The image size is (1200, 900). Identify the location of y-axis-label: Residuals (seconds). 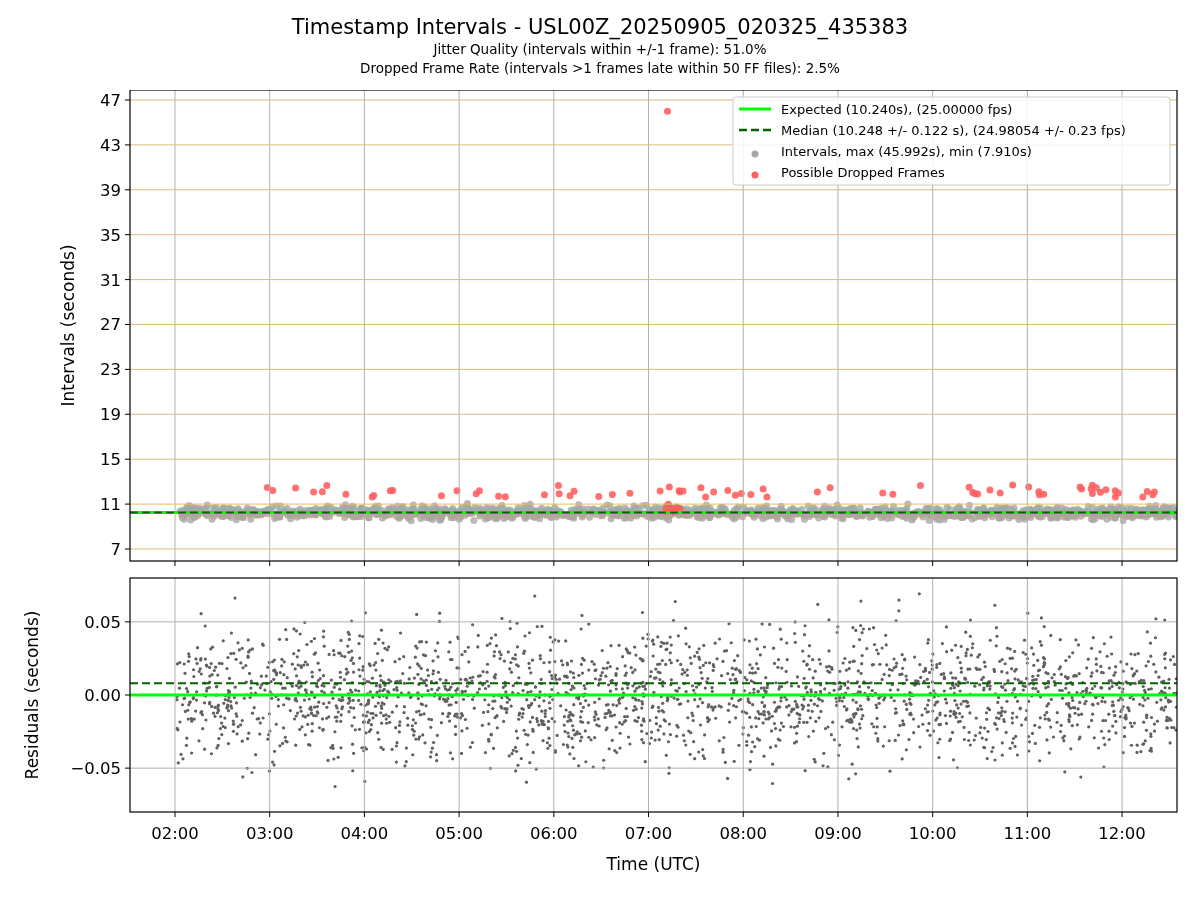
(32, 695).